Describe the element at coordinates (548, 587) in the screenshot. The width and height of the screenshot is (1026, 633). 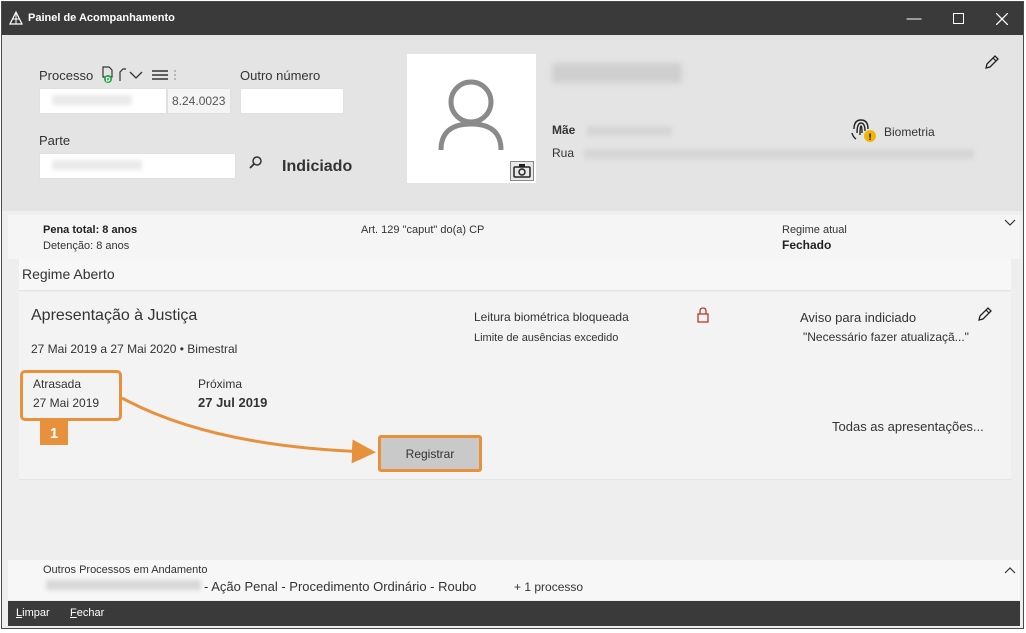
I see `outros-more: + 1 processo` at that location.